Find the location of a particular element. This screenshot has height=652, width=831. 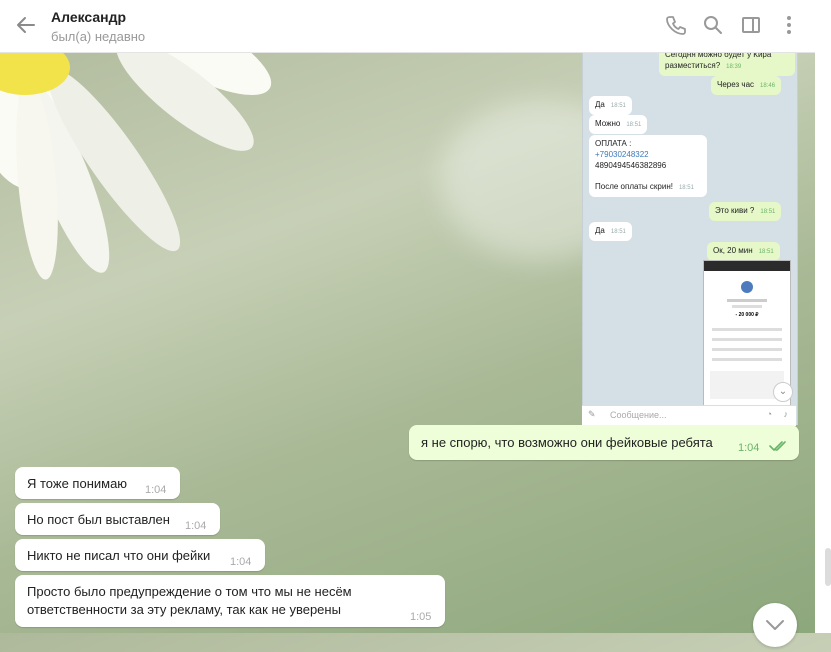

scroll-thumb is located at coordinates (828, 567).